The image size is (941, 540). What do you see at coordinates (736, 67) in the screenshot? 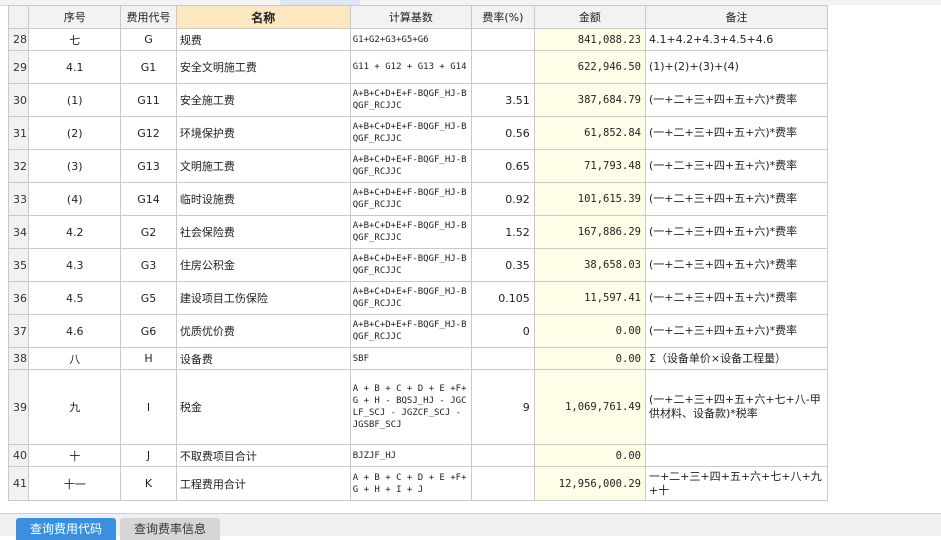
I see `note-cell: (1)+(2)+(3)+(4)` at bounding box center [736, 67].